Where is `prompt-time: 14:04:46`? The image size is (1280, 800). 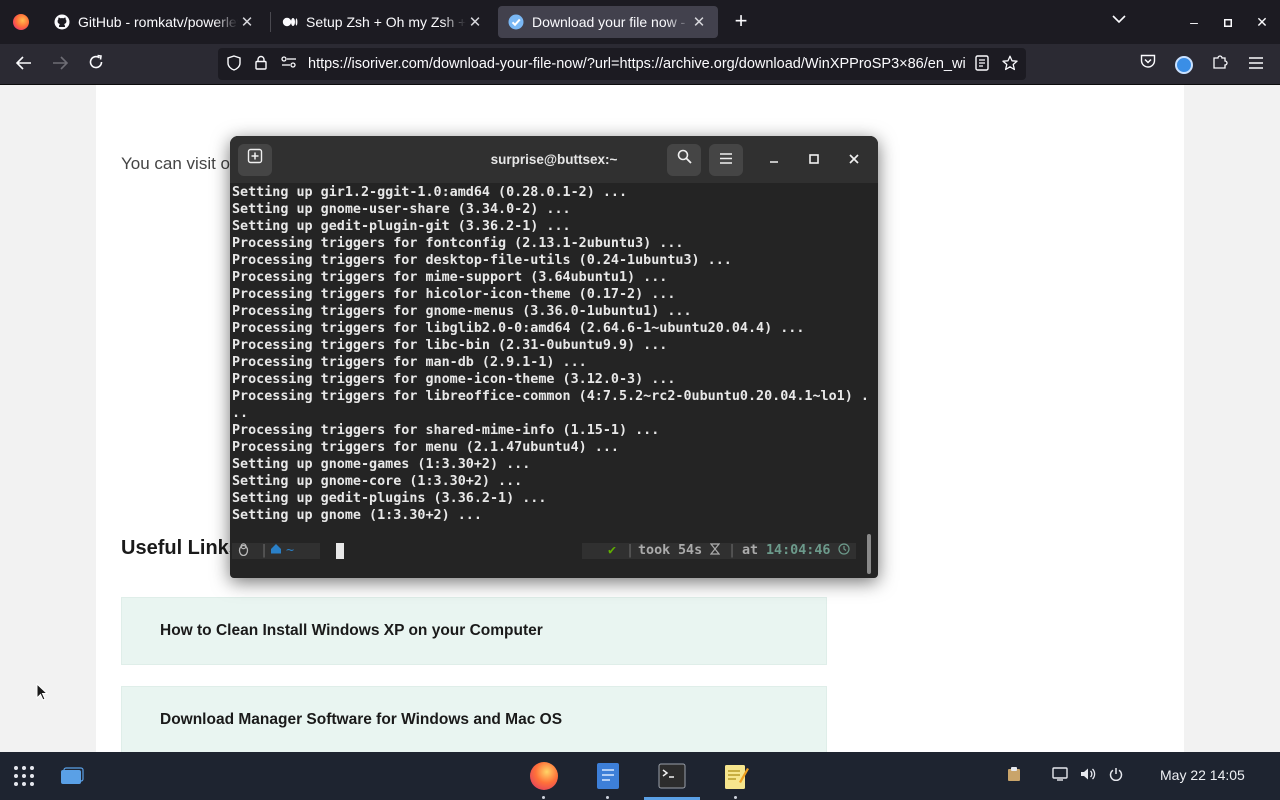 prompt-time: 14:04:46 is located at coordinates (798, 550).